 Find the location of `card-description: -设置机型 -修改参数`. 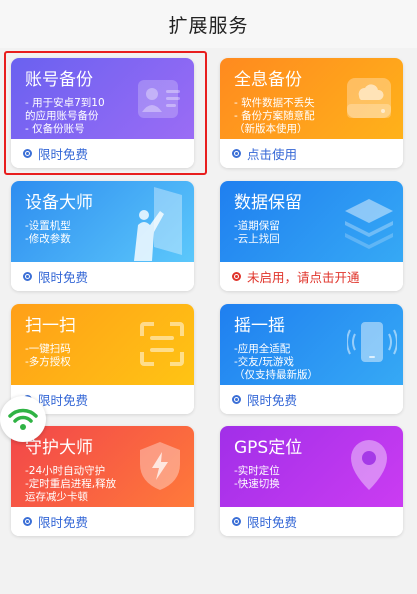

card-description: -设置机型 -修改参数 is located at coordinates (48, 232).